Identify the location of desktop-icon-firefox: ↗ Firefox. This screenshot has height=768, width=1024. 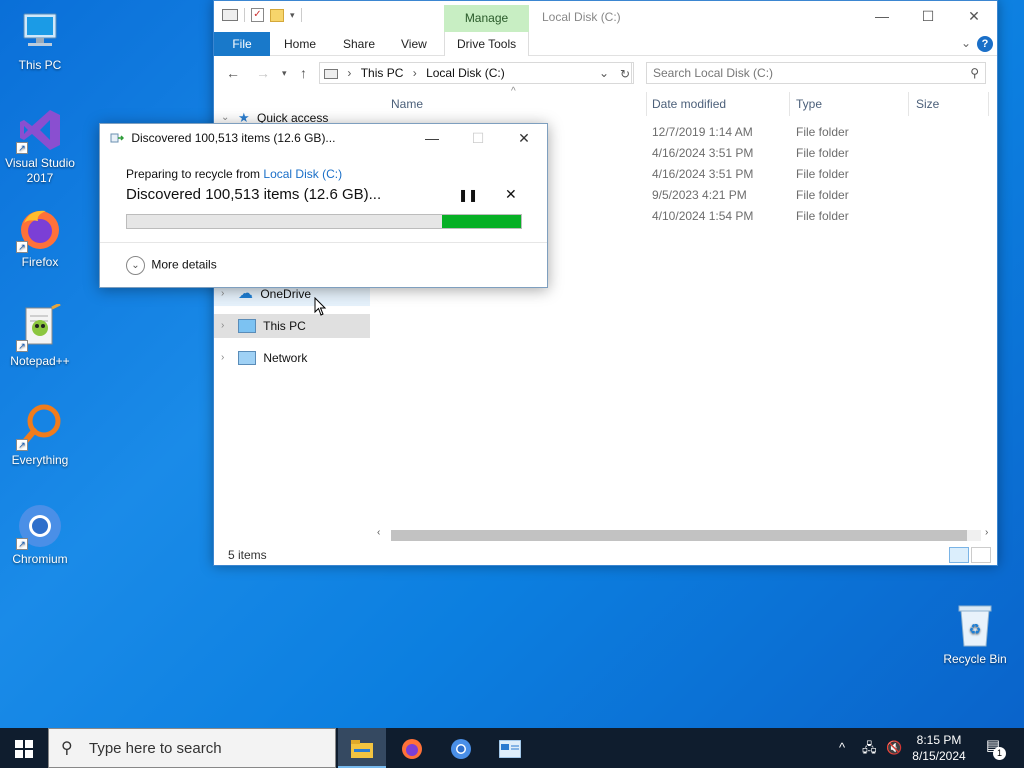
(40, 237).